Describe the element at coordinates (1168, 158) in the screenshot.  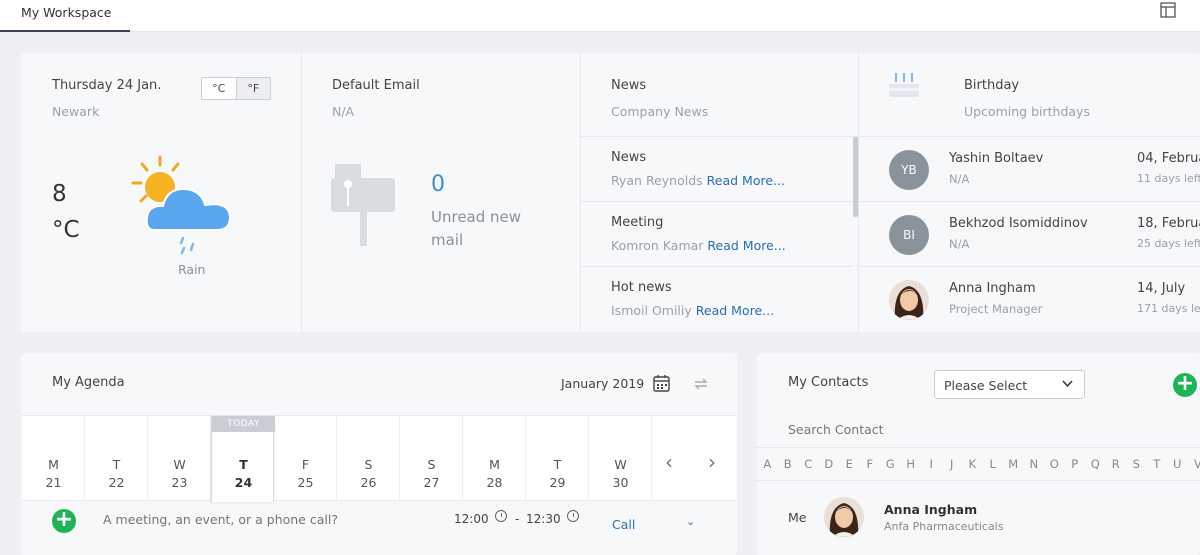
I see `birthday-date: 04, February` at that location.